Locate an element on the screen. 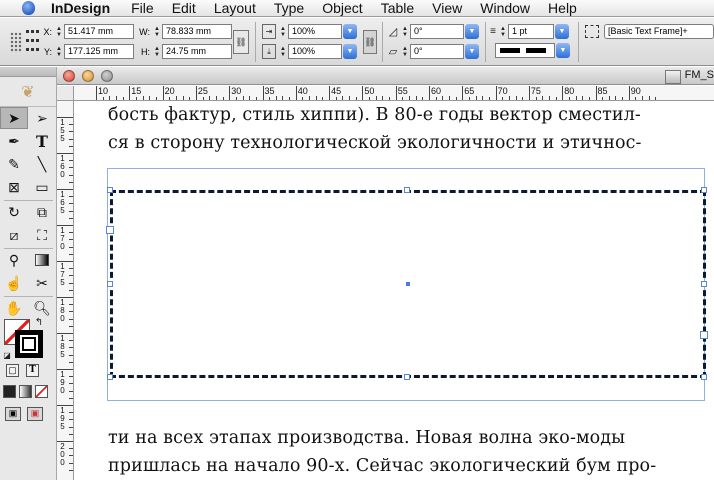 The width and height of the screenshot is (714, 480). apply-none-icon is located at coordinates (41, 391).